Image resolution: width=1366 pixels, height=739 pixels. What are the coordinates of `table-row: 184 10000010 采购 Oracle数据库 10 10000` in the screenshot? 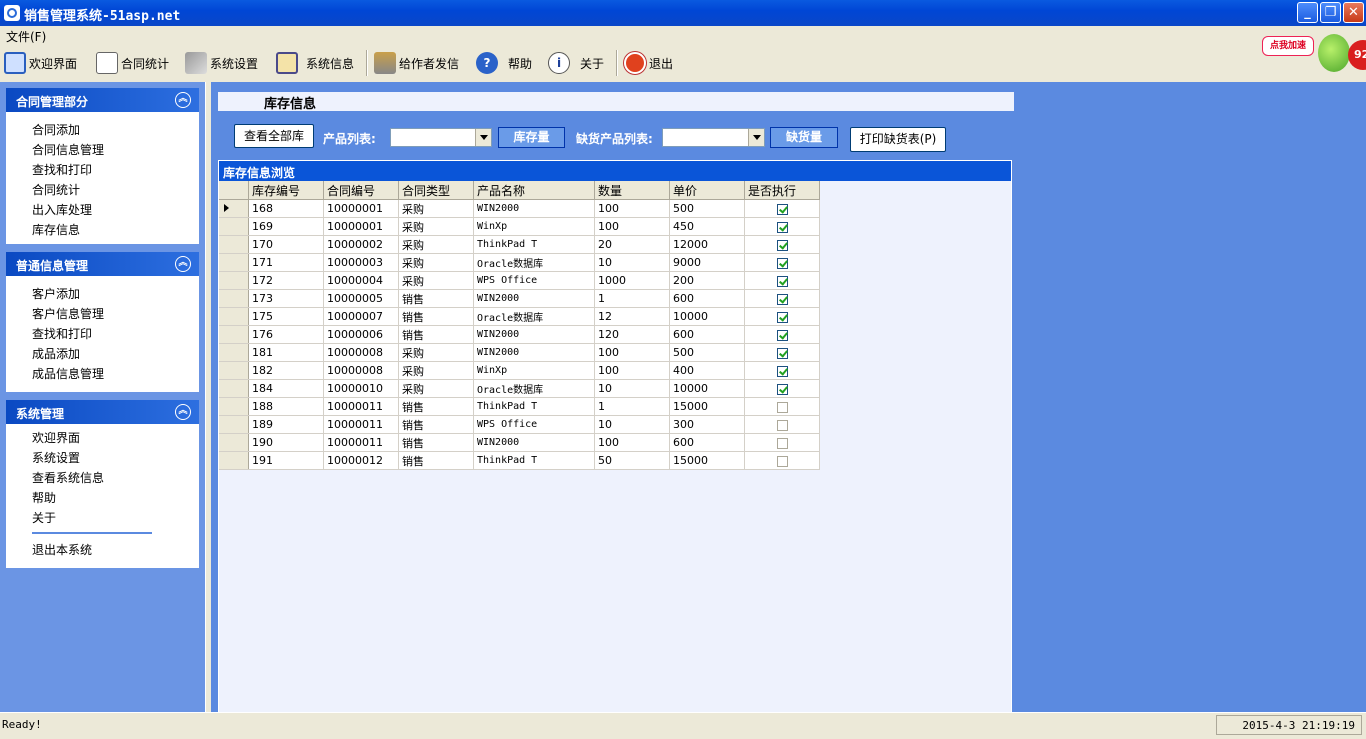 It's located at (519, 388).